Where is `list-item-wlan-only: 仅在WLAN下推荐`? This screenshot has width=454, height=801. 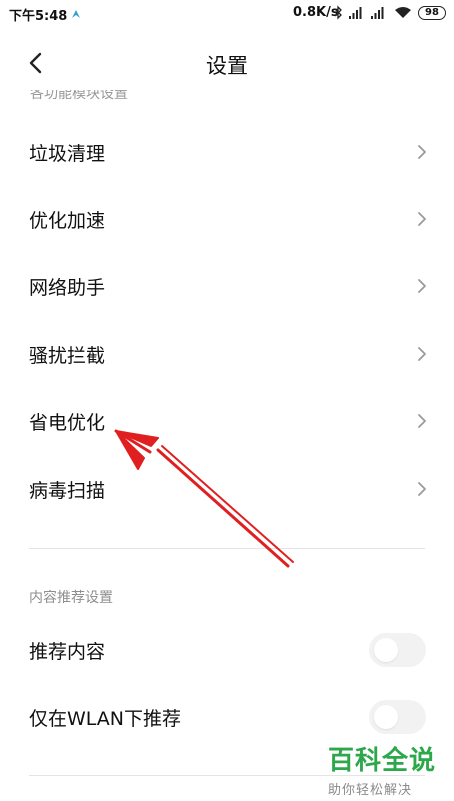
list-item-wlan-only: 仅在WLAN下推荐 is located at coordinates (227, 717).